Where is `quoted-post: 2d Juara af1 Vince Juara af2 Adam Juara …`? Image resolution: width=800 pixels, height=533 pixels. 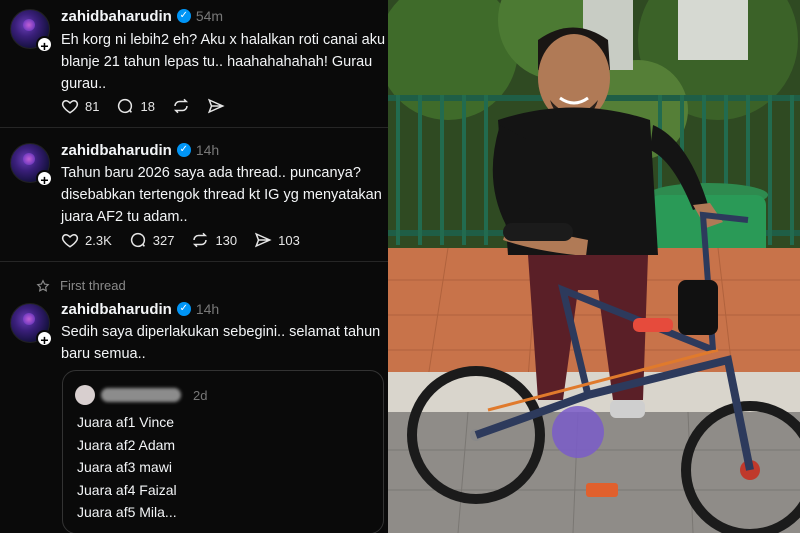 quoted-post: 2d Juara af1 Vince Juara af2 Adam Juara … is located at coordinates (223, 451).